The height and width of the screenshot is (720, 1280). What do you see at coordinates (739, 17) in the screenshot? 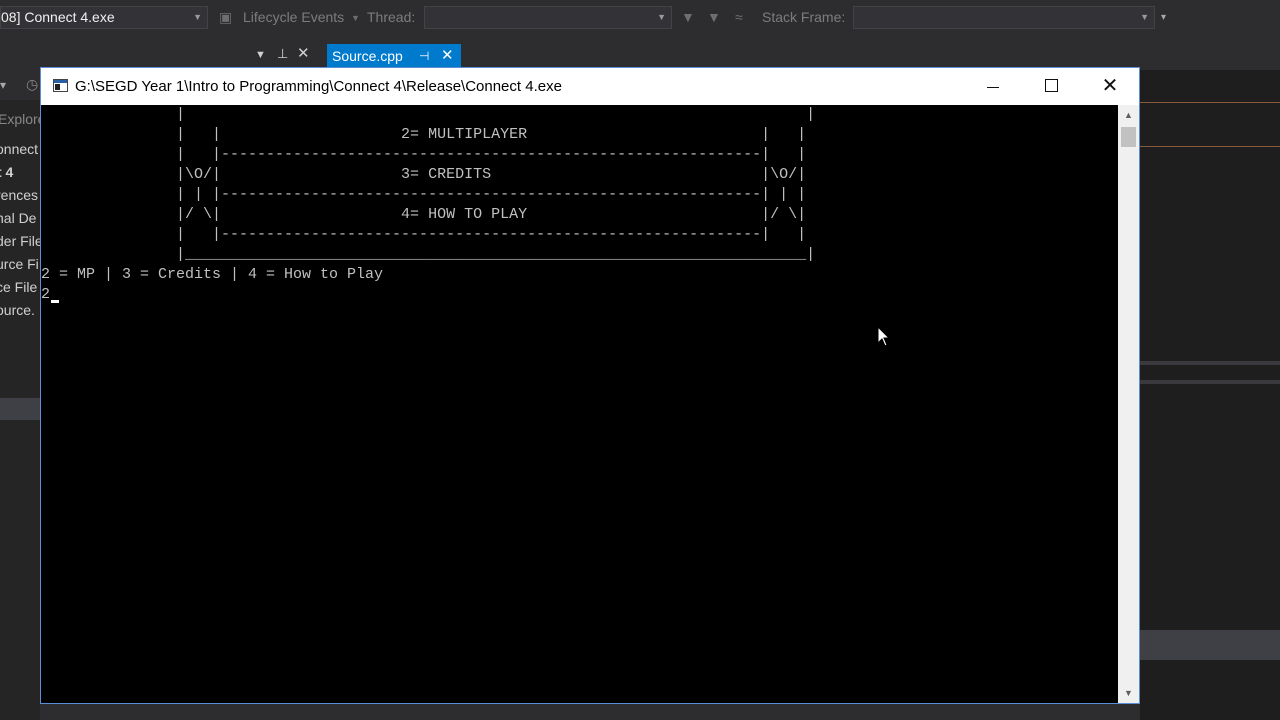
I see `toggle-icon: ≈` at bounding box center [739, 17].